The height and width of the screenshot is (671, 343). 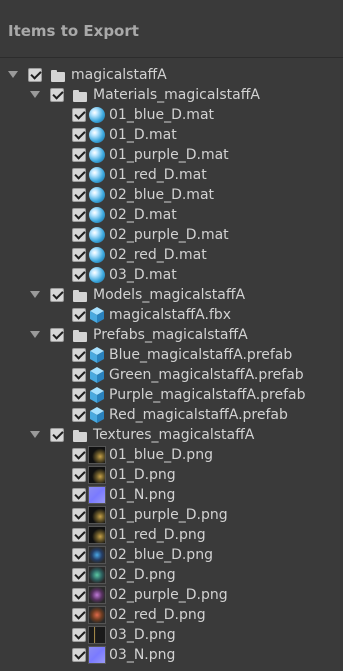 What do you see at coordinates (168, 595) in the screenshot?
I see `tree-item-label: 02_purple_D.png` at bounding box center [168, 595].